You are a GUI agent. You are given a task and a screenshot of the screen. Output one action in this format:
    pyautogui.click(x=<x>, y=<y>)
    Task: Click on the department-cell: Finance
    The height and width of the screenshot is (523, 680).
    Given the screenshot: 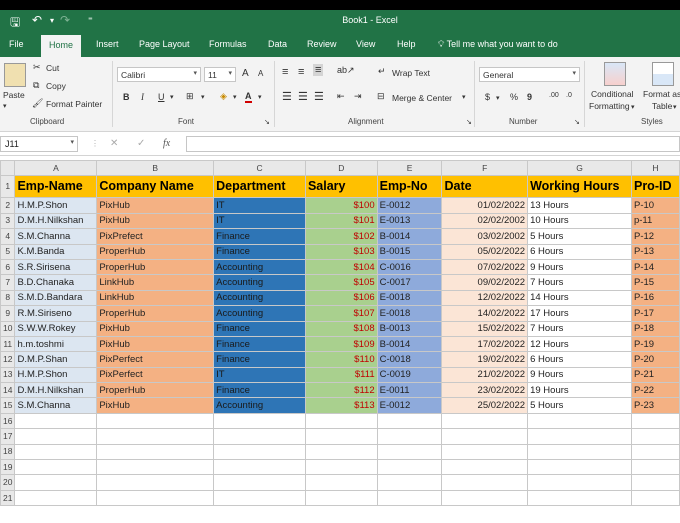 What is the action you would take?
    pyautogui.click(x=259, y=236)
    